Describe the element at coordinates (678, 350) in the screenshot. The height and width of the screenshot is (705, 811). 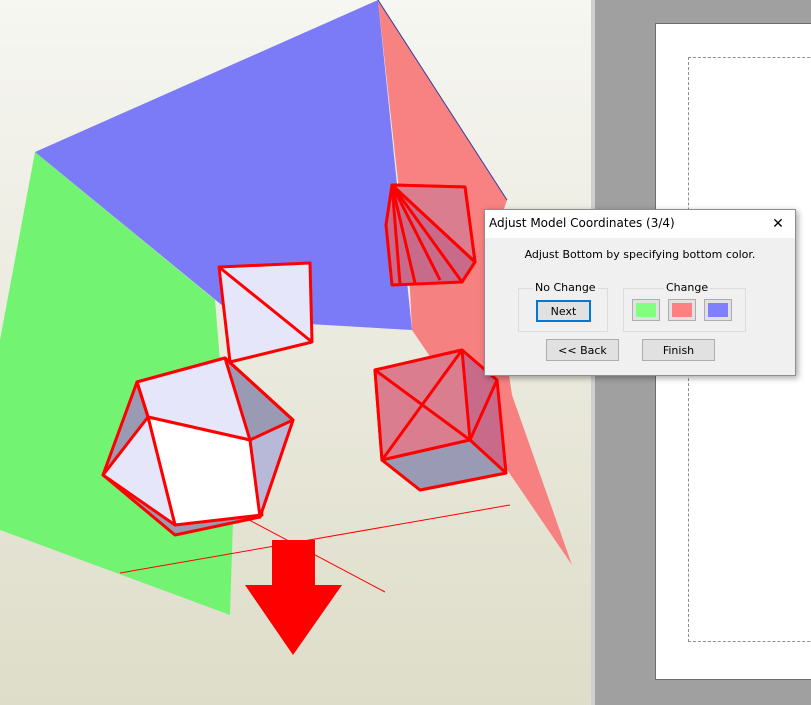
I see `finish-button: Finish` at that location.